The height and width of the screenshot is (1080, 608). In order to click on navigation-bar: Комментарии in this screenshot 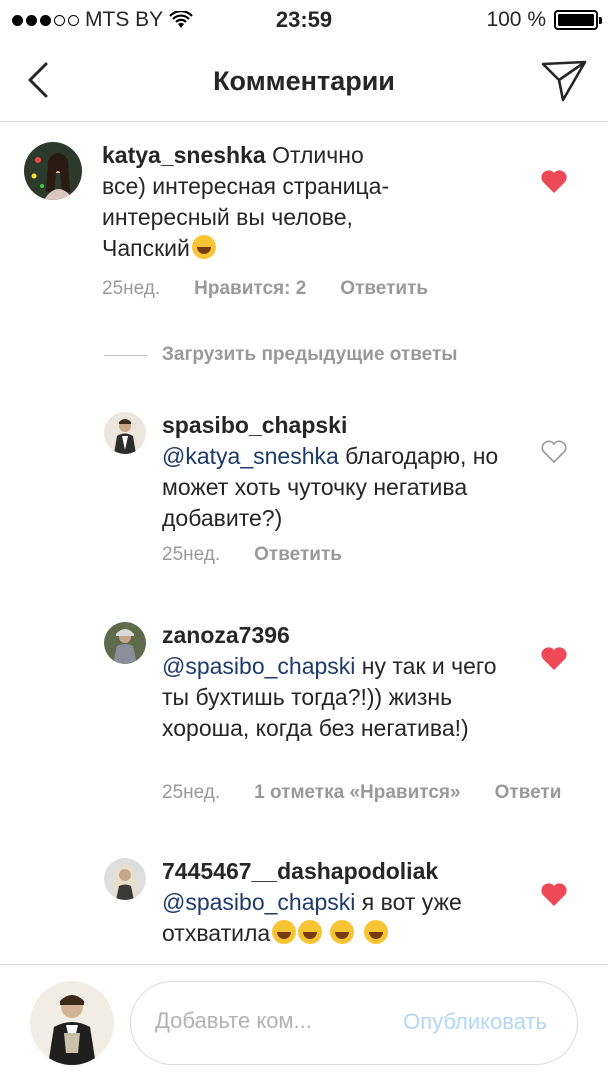, I will do `click(304, 81)`.